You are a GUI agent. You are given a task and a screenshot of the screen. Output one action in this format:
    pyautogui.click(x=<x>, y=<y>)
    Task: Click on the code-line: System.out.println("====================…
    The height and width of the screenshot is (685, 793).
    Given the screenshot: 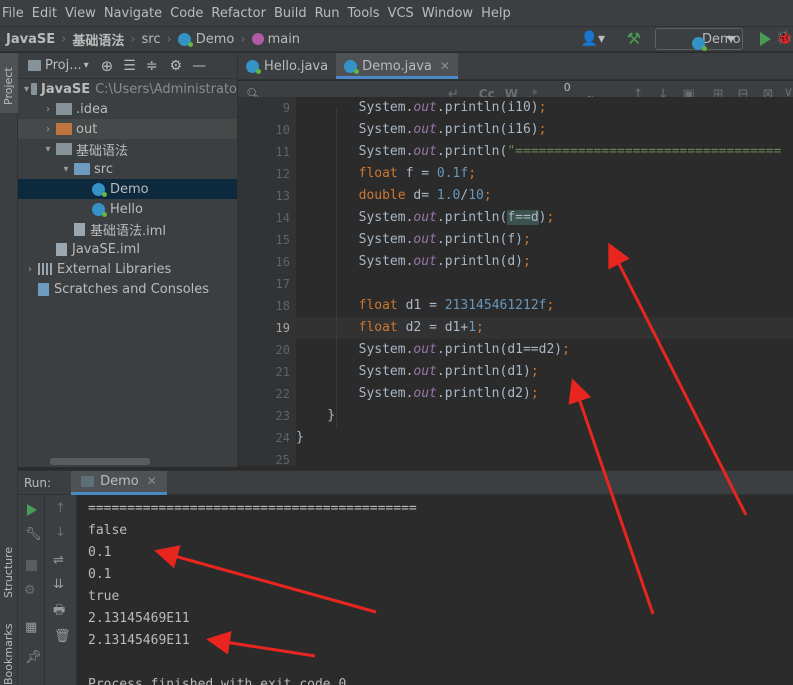 What is the action you would take?
    pyautogui.click(x=544, y=152)
    